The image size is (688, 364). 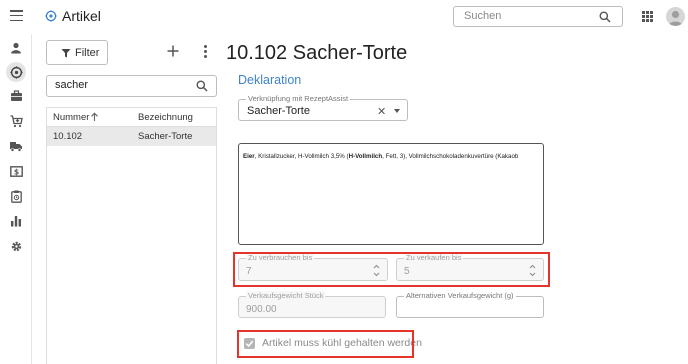 What do you see at coordinates (173, 51) in the screenshot?
I see `add-icon` at bounding box center [173, 51].